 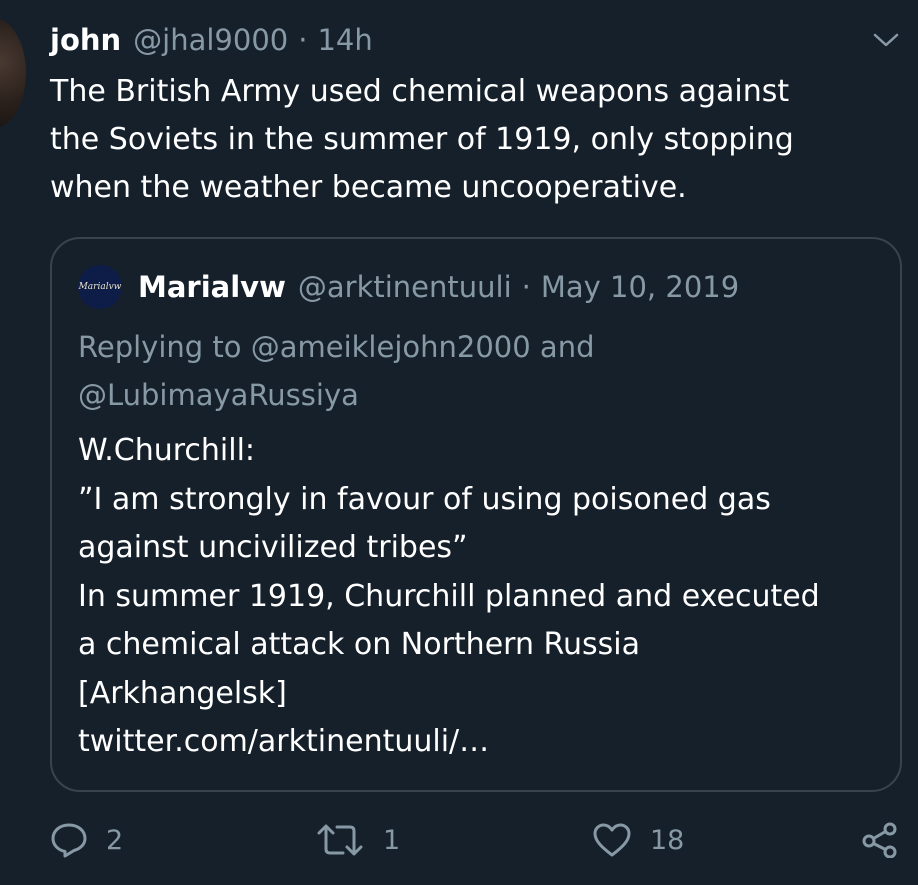 What do you see at coordinates (638, 840) in the screenshot?
I see `like-button: 18` at bounding box center [638, 840].